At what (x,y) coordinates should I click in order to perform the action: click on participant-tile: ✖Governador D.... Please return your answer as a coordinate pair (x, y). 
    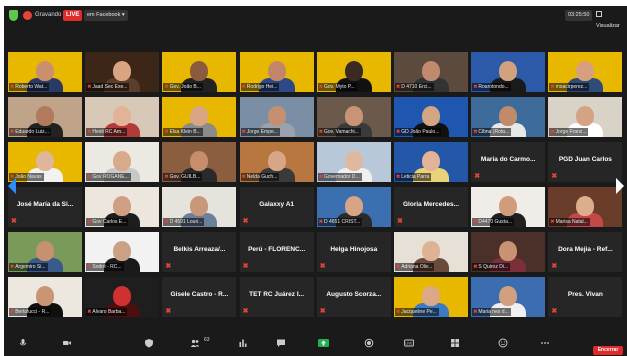
    Looking at the image, I should click on (353, 162).